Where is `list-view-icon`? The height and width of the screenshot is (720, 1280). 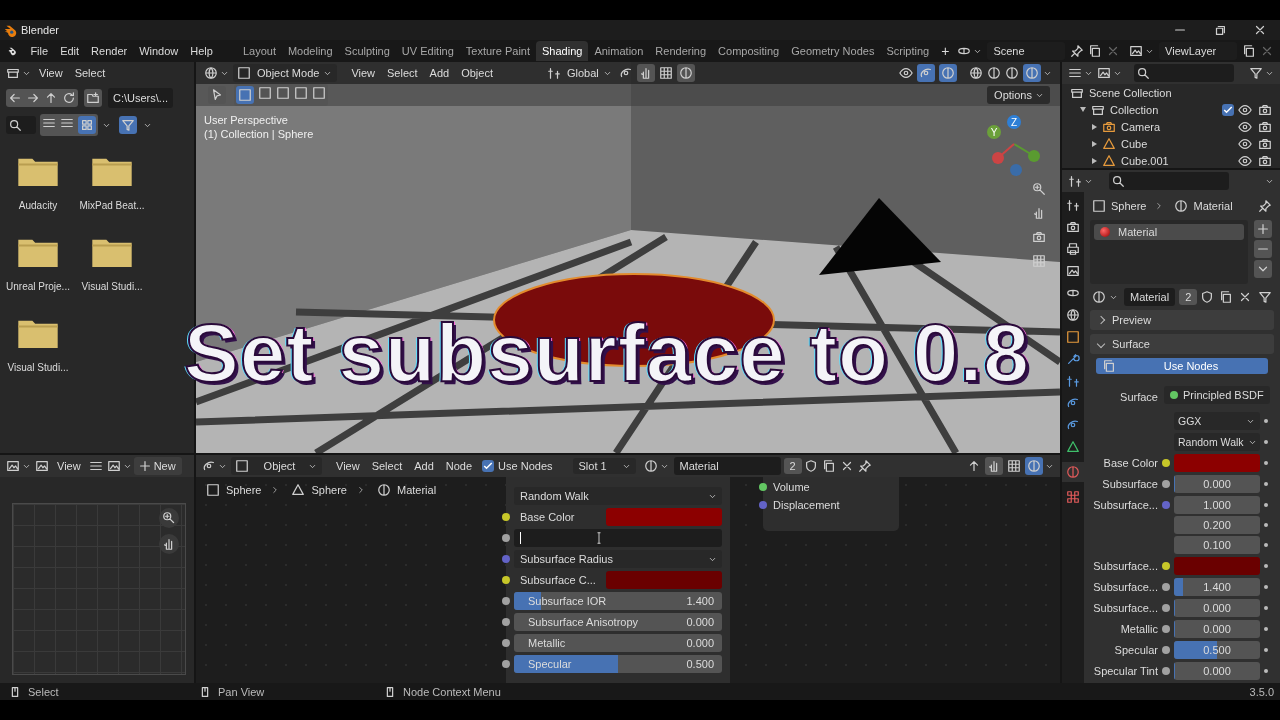 list-view-icon is located at coordinates (49, 123).